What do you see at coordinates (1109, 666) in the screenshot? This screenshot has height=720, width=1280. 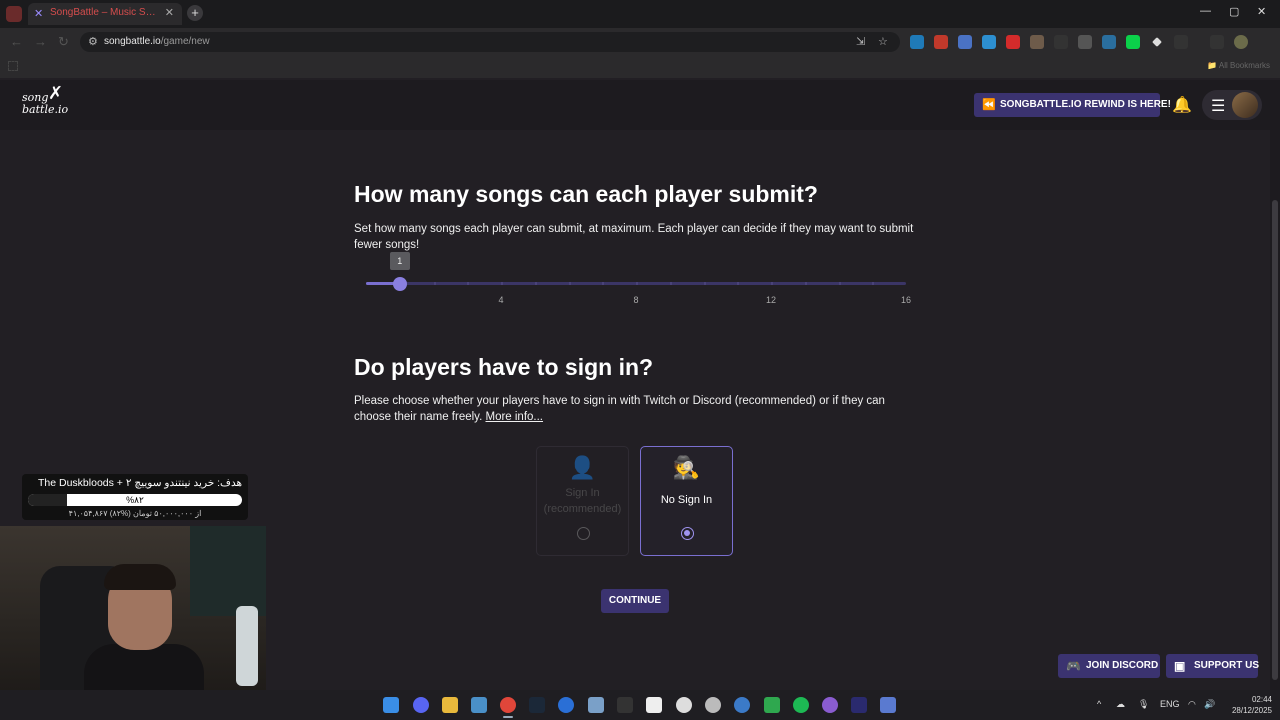 I see `join-discord-button: 🎮 JOIN DISCORD` at bounding box center [1109, 666].